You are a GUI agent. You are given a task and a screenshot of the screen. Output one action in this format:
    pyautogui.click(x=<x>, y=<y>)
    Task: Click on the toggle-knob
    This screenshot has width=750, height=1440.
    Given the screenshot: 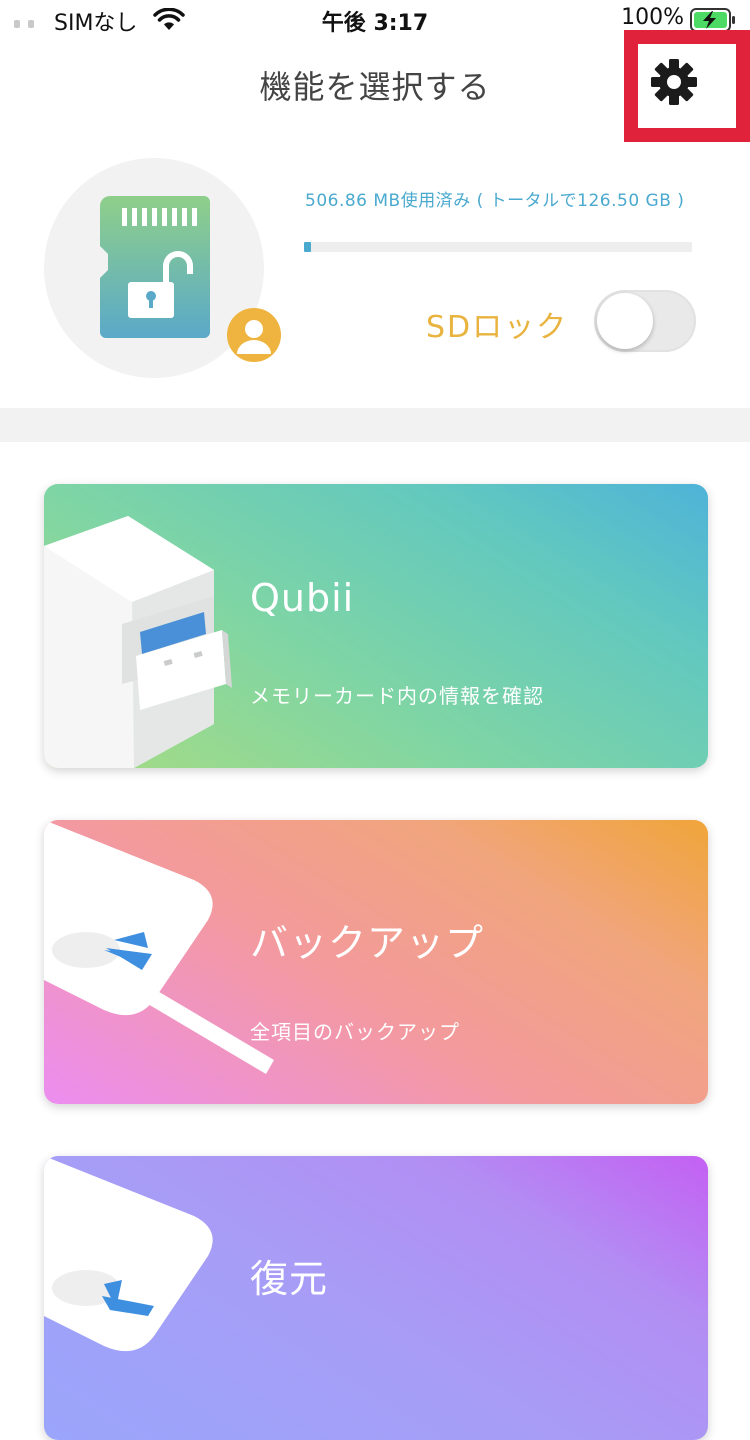 What is the action you would take?
    pyautogui.click(x=625, y=321)
    